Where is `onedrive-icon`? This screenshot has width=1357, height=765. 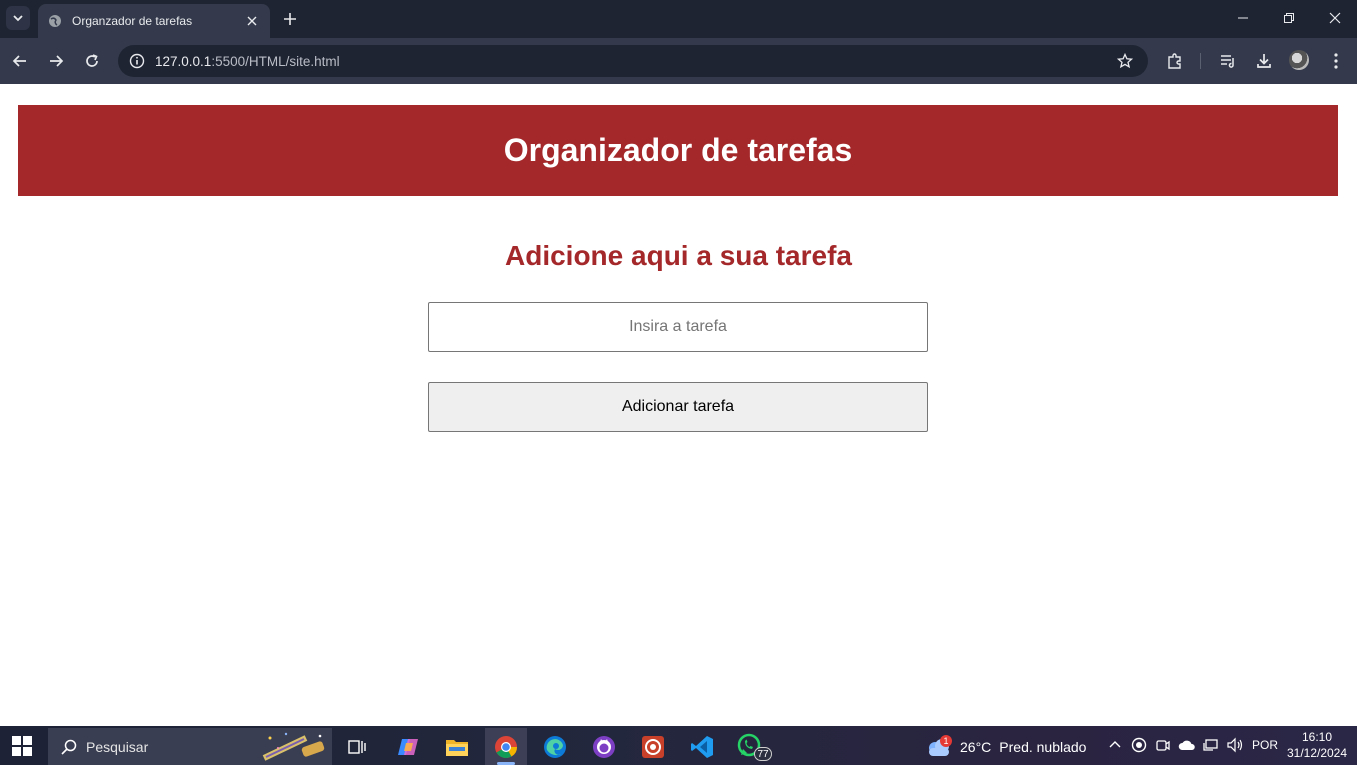
onedrive-icon is located at coordinates (1187, 745).